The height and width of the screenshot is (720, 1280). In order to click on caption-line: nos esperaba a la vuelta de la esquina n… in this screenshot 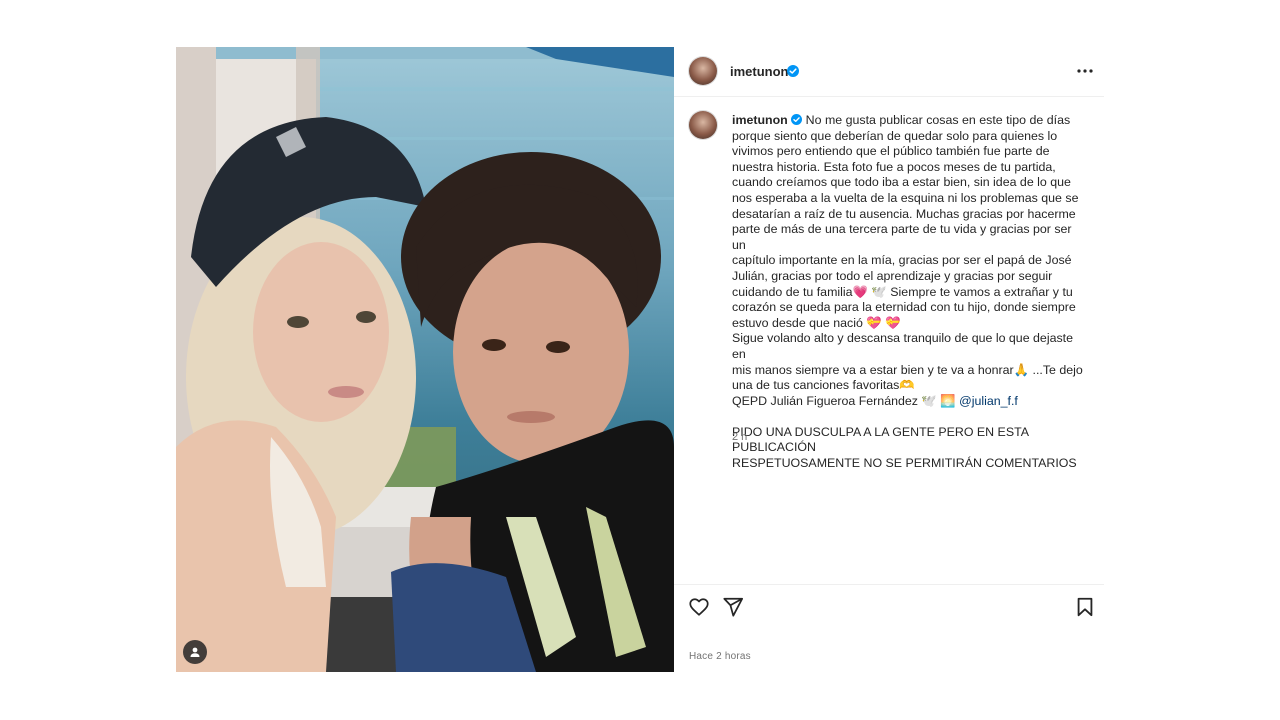, I will do `click(905, 197)`.